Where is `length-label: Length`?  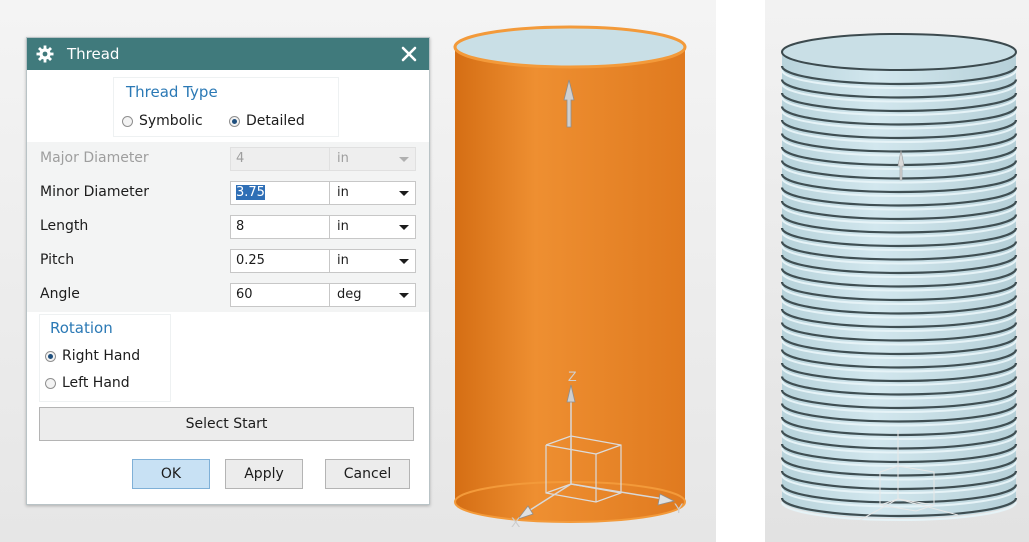
length-label: Length is located at coordinates (64, 226).